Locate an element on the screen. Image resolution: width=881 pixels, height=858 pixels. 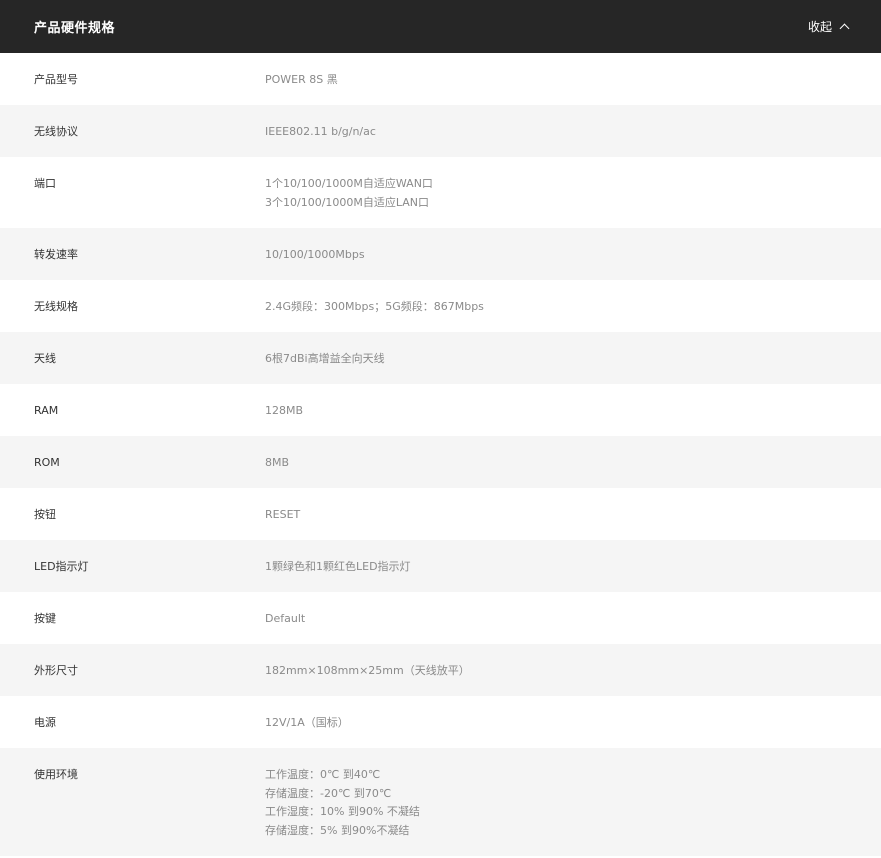
spec-value: POWER 8S 黑 is located at coordinates (573, 88).